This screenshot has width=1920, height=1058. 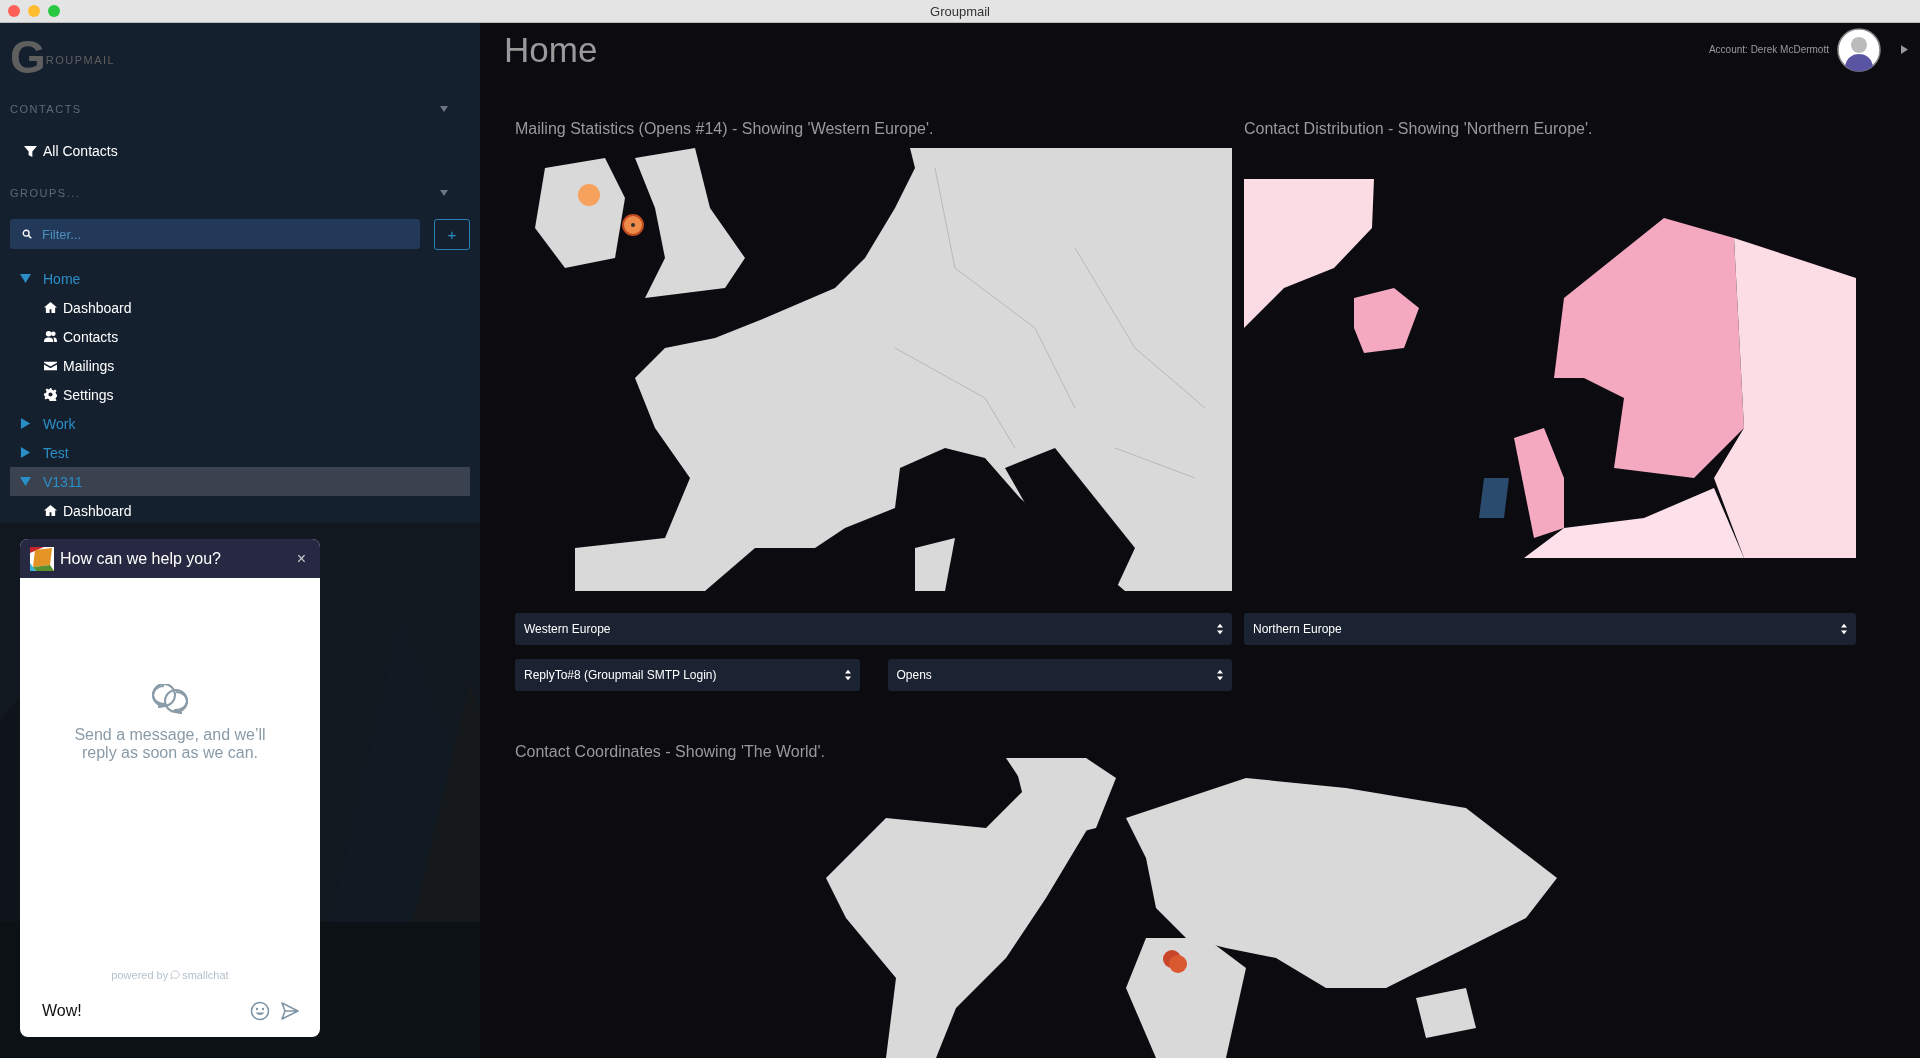 I want to click on speech-bubble-icon, so click(x=175, y=975).